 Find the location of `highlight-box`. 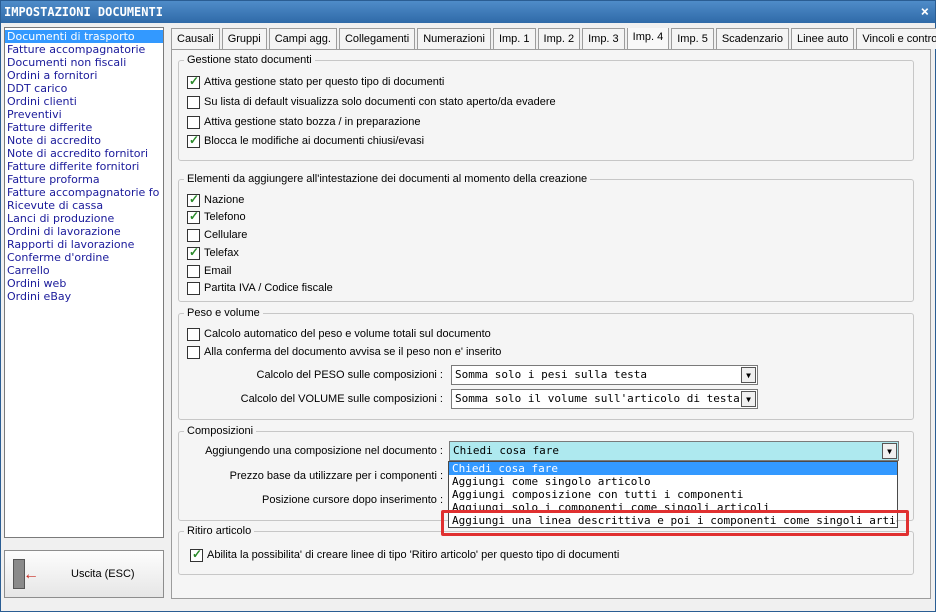

highlight-box is located at coordinates (675, 523).